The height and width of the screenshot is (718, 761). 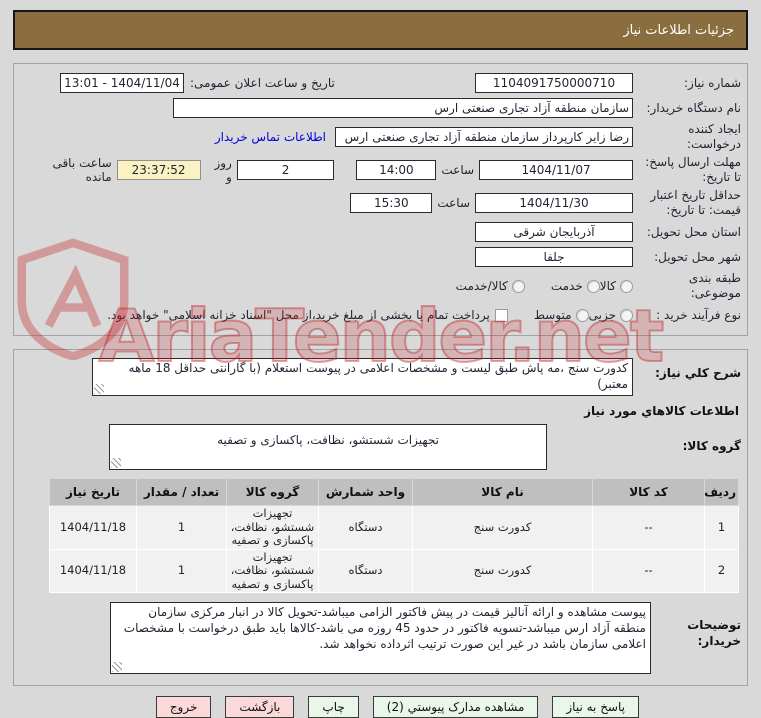 What do you see at coordinates (554, 83) in the screenshot?
I see `need-number-field: 1104091750000710` at bounding box center [554, 83].